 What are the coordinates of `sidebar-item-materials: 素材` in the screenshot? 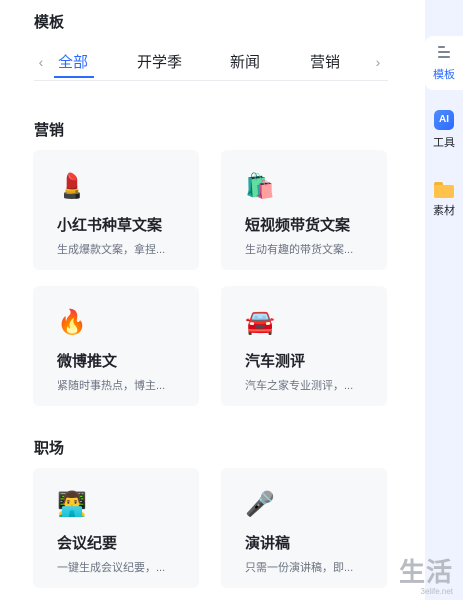 It's located at (444, 200).